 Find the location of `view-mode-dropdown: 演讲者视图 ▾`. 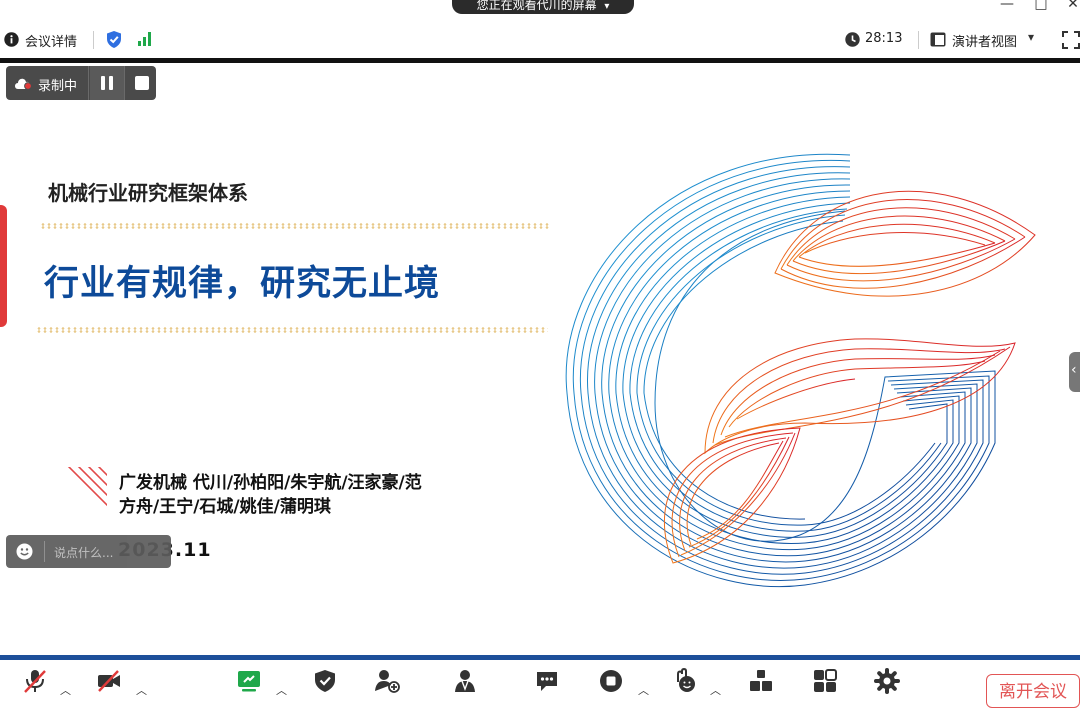

view-mode-dropdown: 演讲者视图 ▾ is located at coordinates (986, 40).